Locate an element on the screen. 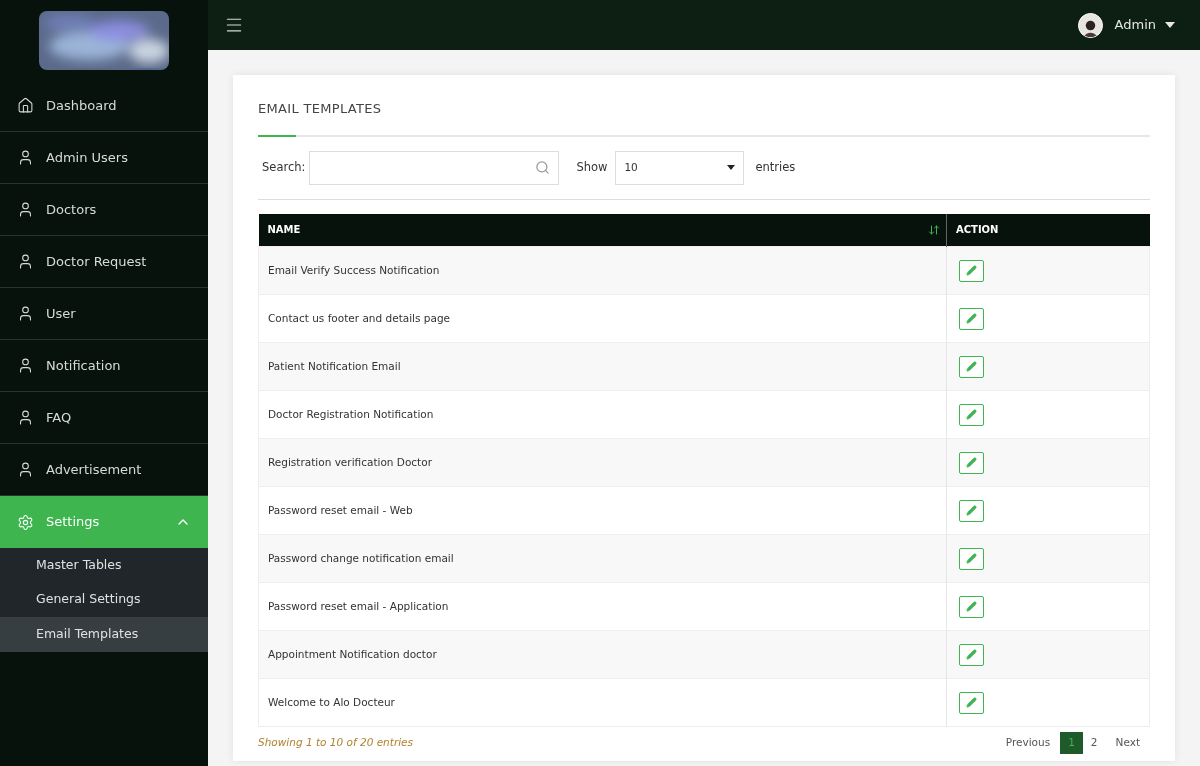 This screenshot has height=766, width=1200. sidebar-item: Doctor Request is located at coordinates (104, 262).